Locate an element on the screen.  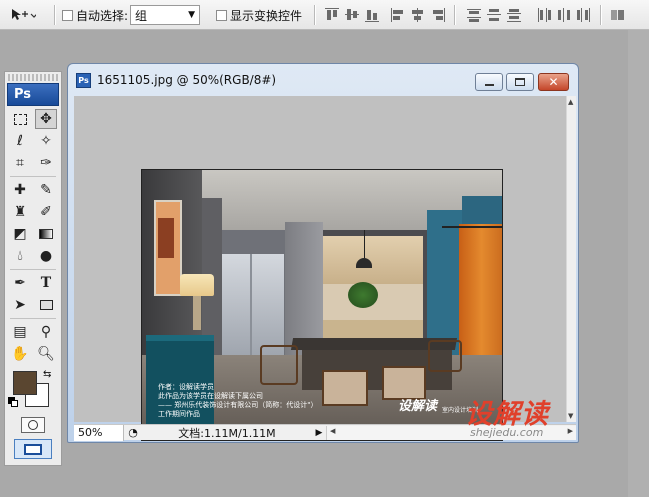
align-right-icon is located at coordinates (438, 15).